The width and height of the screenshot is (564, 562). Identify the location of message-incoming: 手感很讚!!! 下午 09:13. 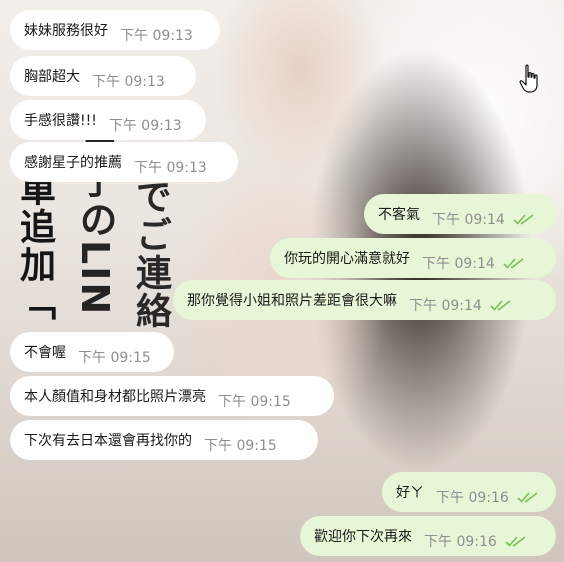
(108, 120).